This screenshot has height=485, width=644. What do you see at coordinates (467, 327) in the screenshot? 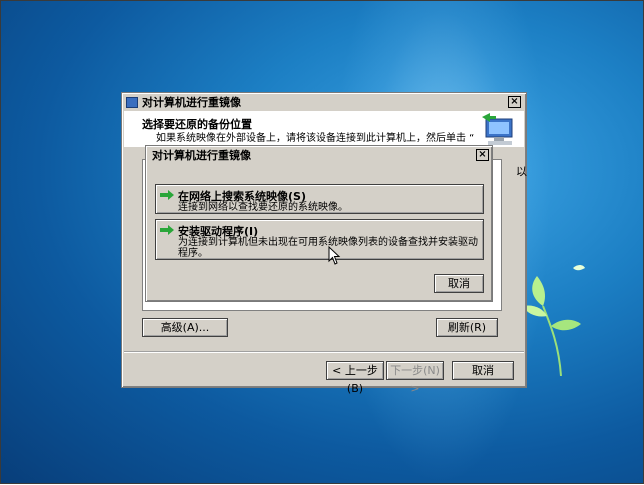
I see `refresh-button: 刷新(R)` at bounding box center [467, 327].